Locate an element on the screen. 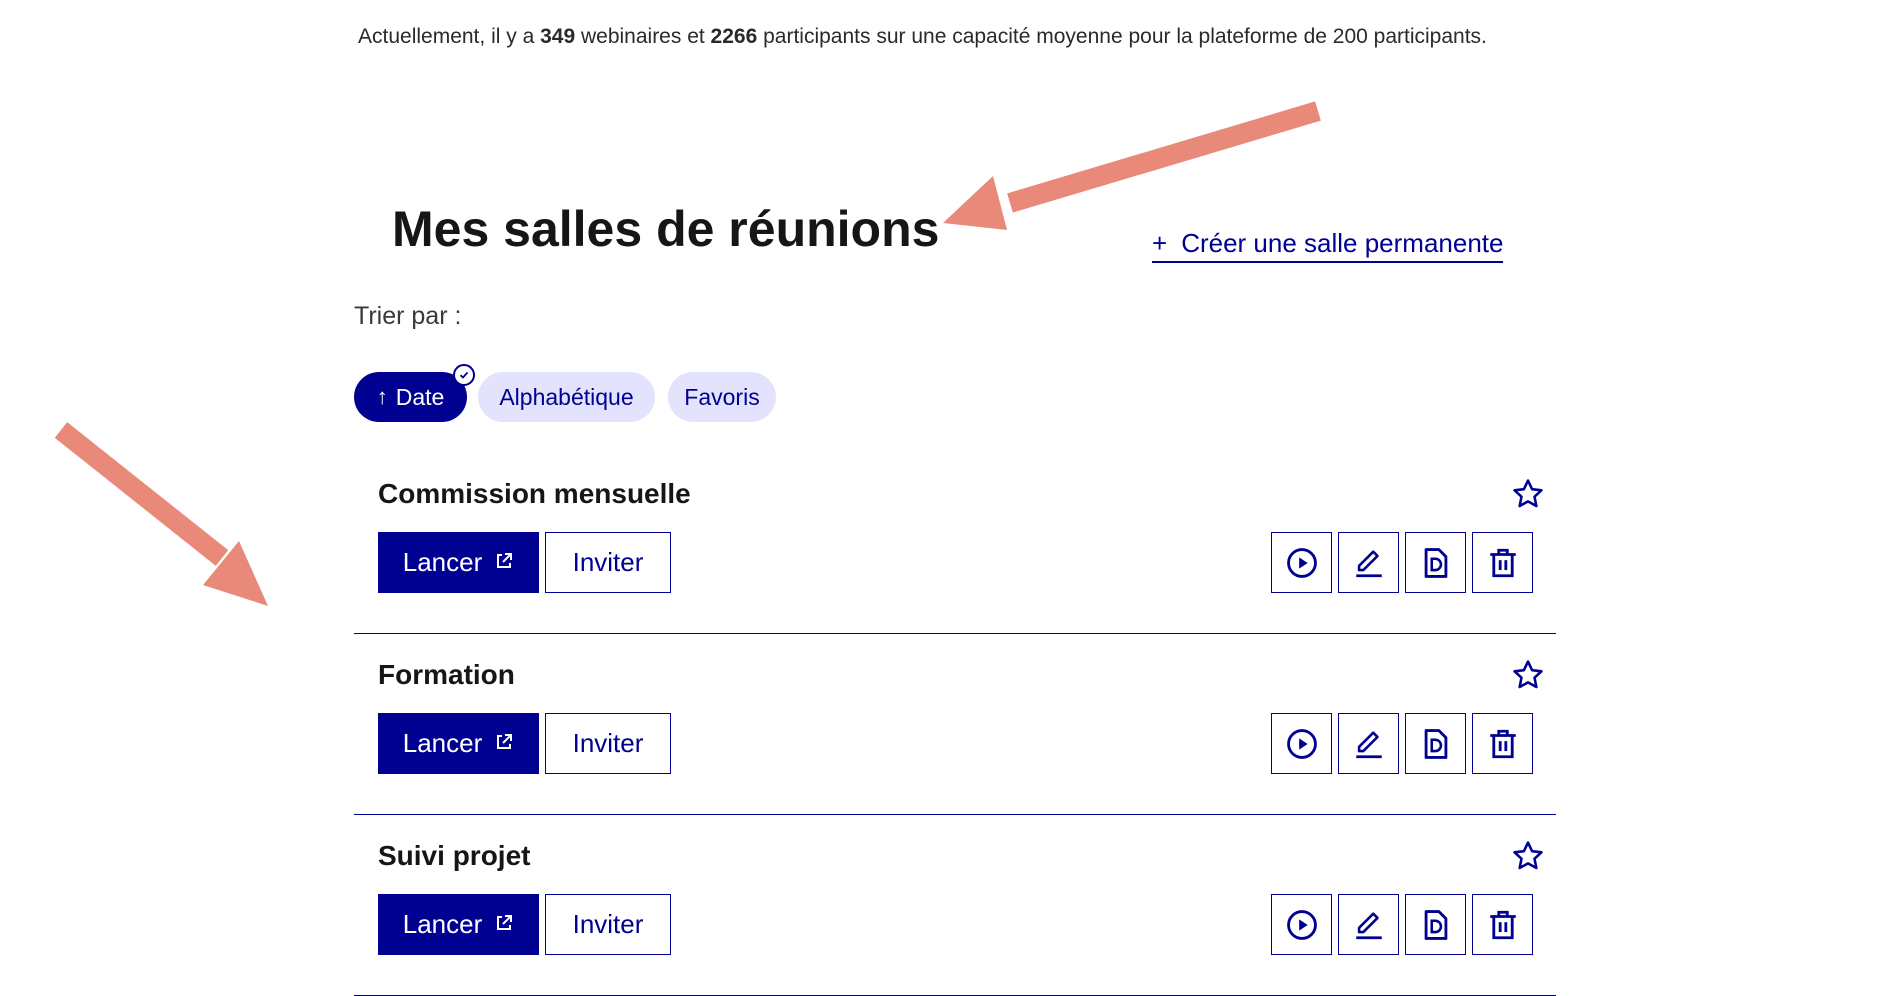 The height and width of the screenshot is (996, 1896). sort-chip-favorites: Favoris is located at coordinates (722, 397).